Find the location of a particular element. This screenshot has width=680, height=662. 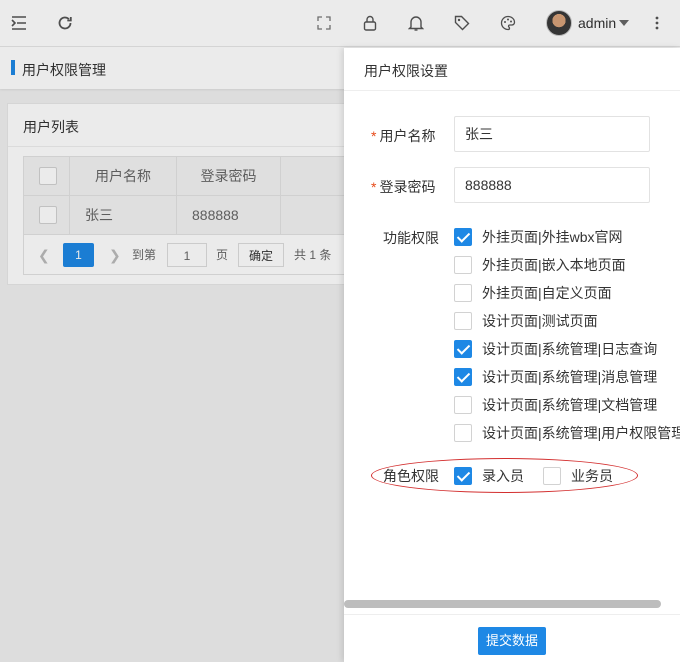

function-option: 设计页面|系统管理|用户权限管理 is located at coordinates (567, 433).